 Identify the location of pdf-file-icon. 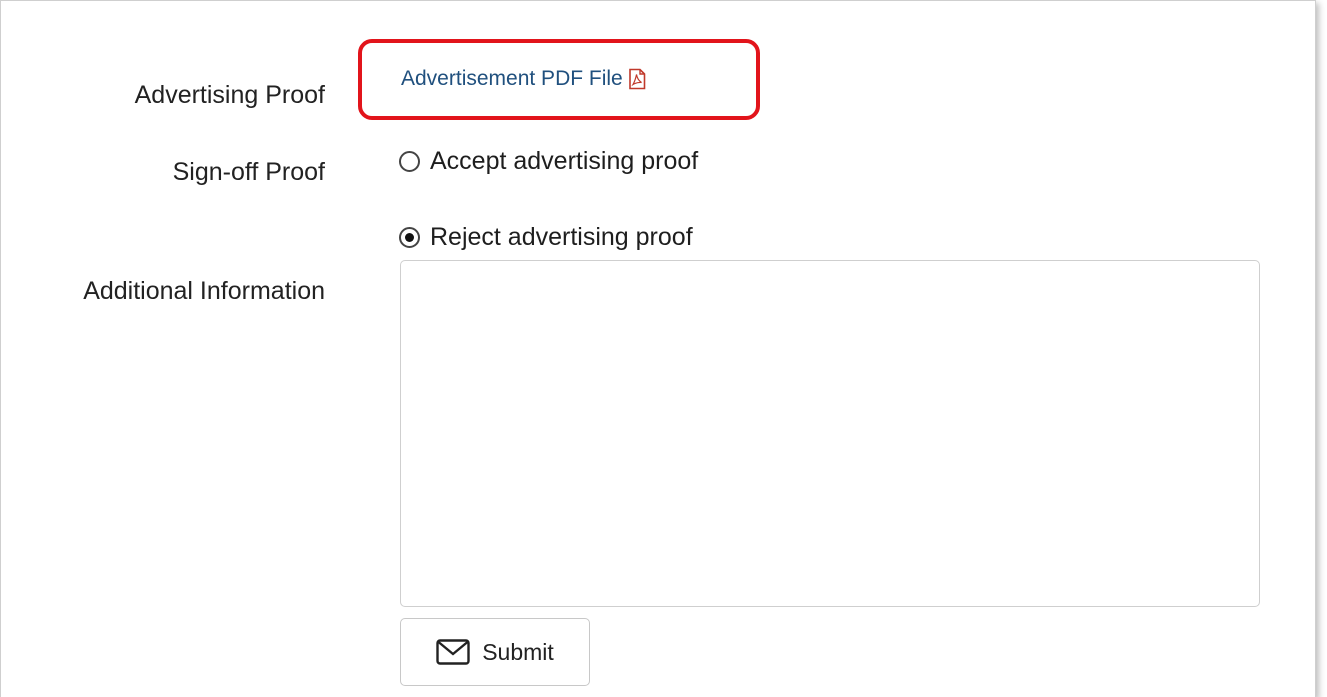
(637, 79).